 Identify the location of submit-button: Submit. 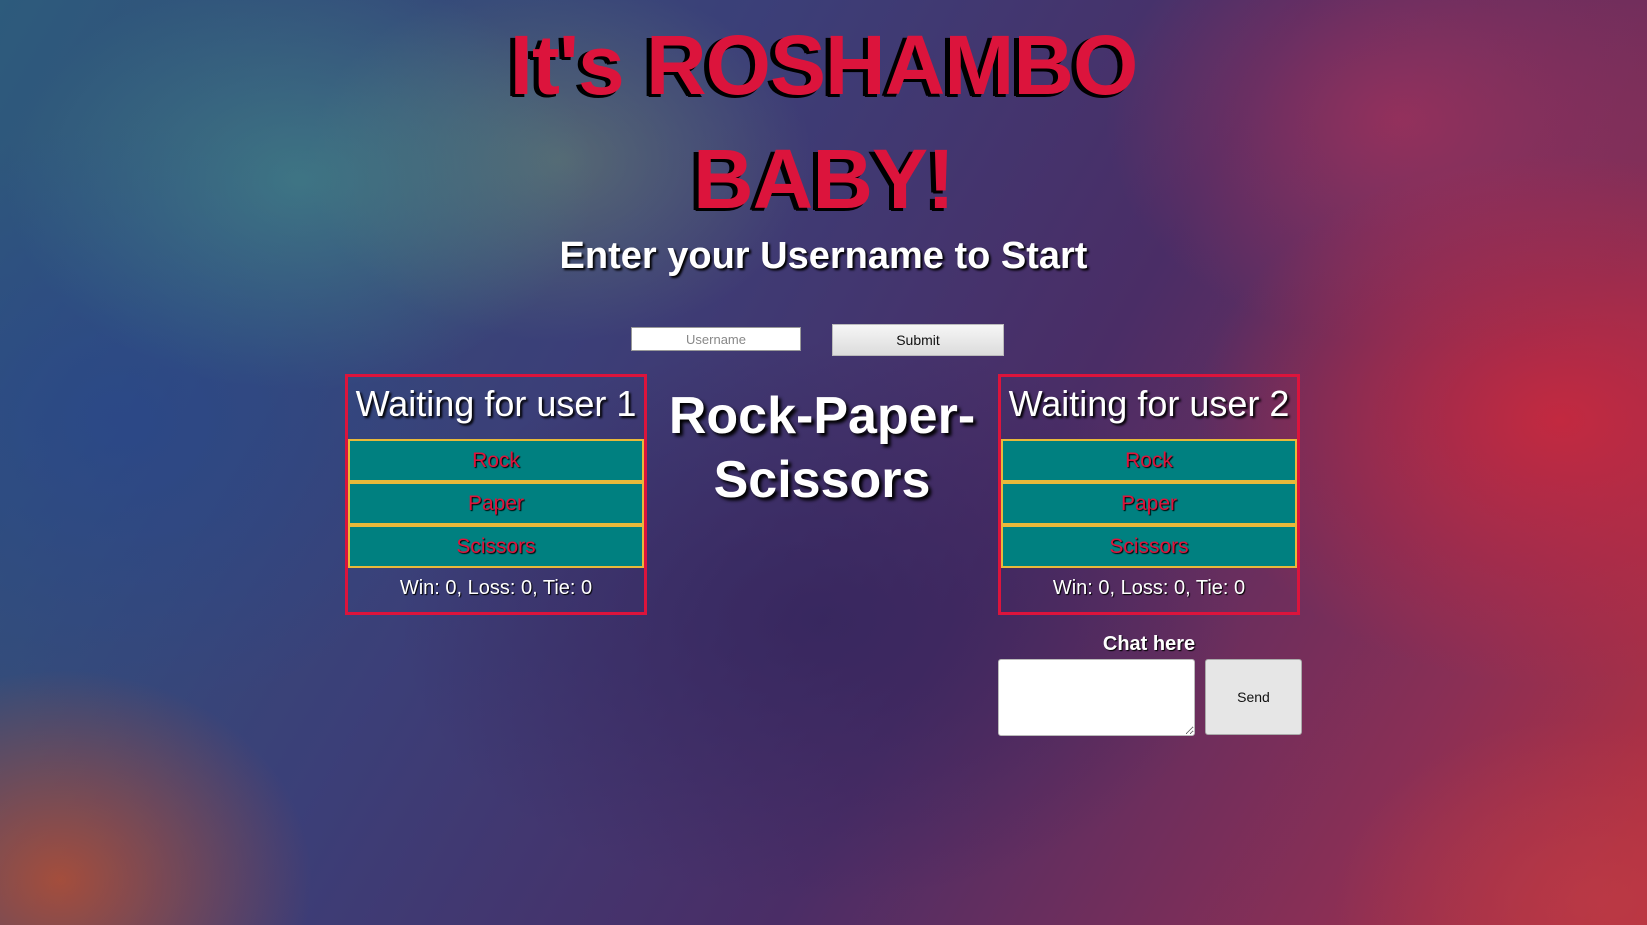
(918, 340).